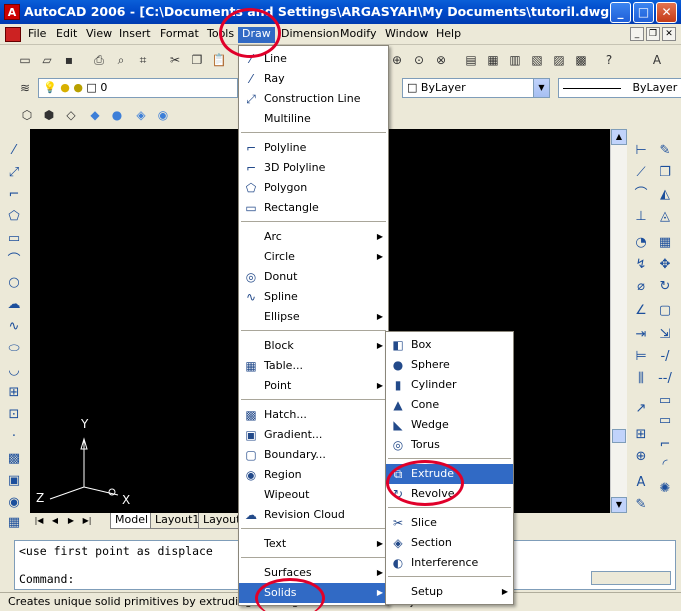 The image size is (681, 611). What do you see at coordinates (665, 243) in the screenshot?
I see `array-icon: ▦` at bounding box center [665, 243].